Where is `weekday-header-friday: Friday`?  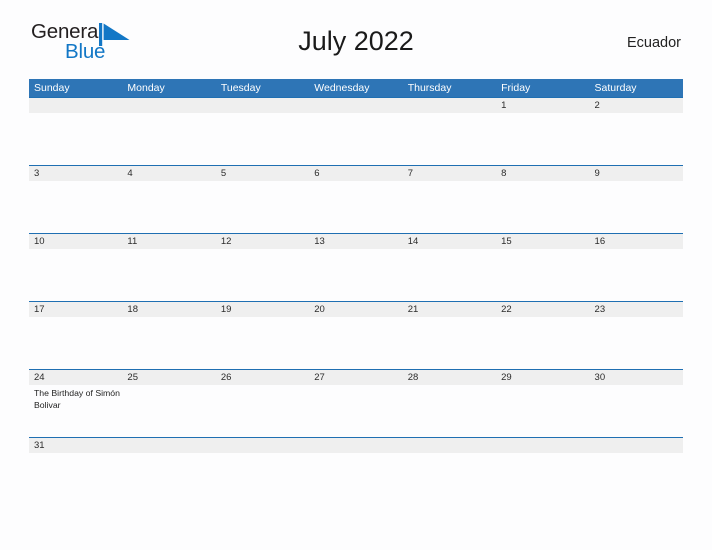 weekday-header-friday: Friday is located at coordinates (516, 88).